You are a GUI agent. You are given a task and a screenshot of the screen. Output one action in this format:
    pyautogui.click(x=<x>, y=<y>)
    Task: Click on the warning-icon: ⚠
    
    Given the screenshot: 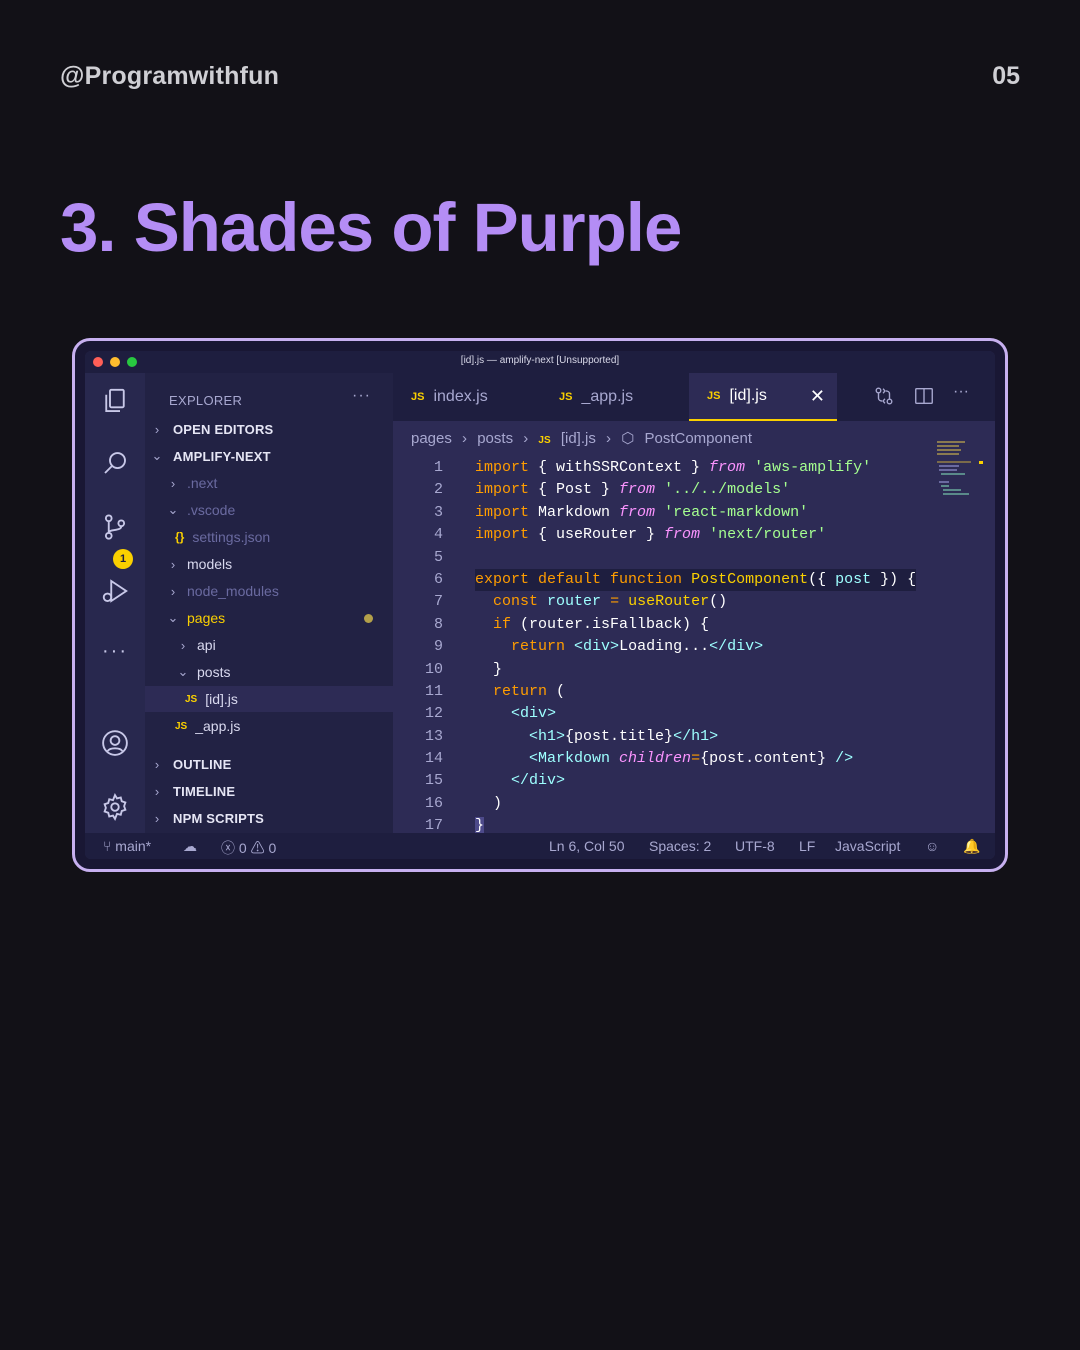 What is the action you would take?
    pyautogui.click(x=257, y=848)
    